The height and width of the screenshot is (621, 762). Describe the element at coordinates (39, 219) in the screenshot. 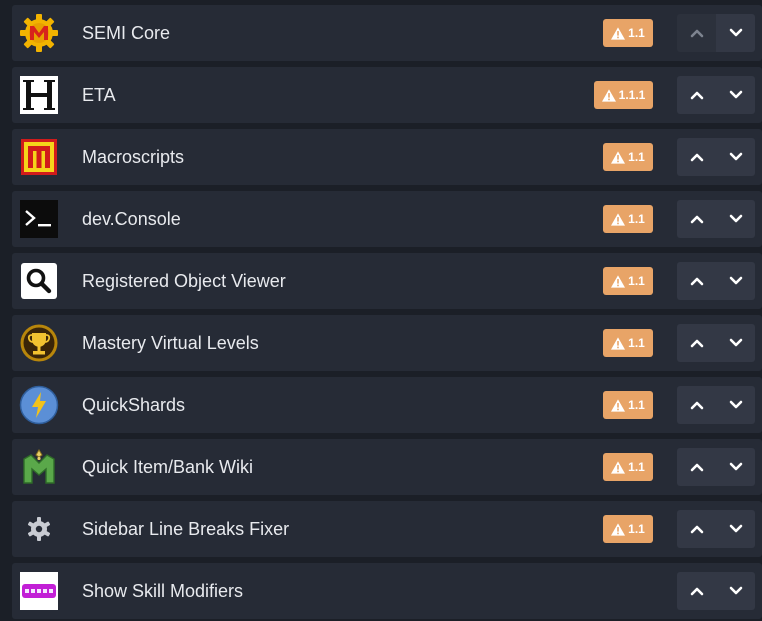

I see `console-icon` at that location.